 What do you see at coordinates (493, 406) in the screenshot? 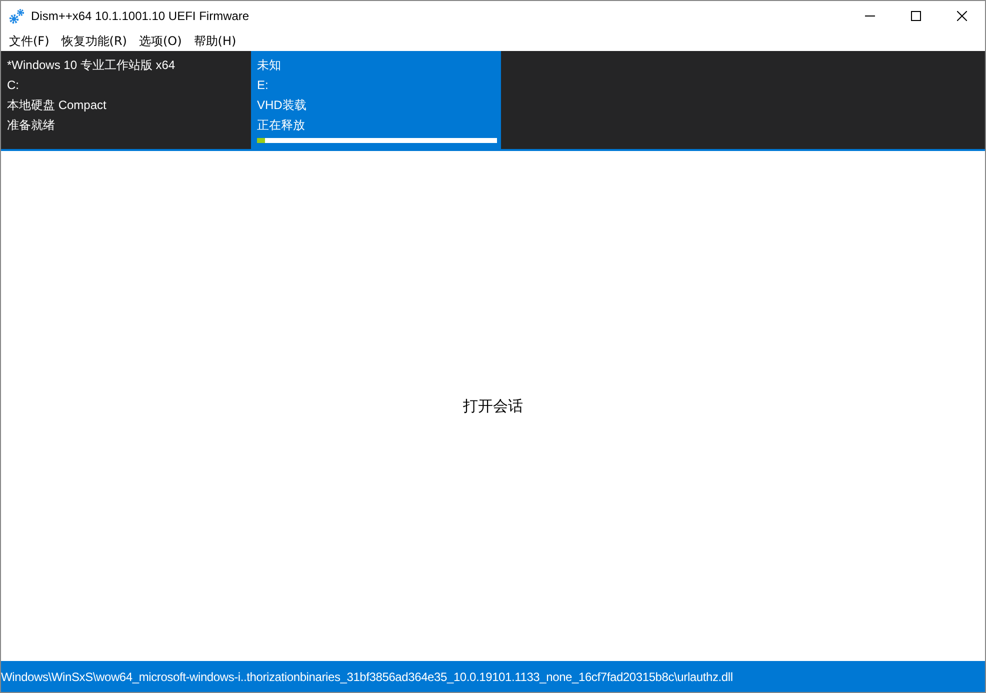
I see `open-session-message: 打开会话` at bounding box center [493, 406].